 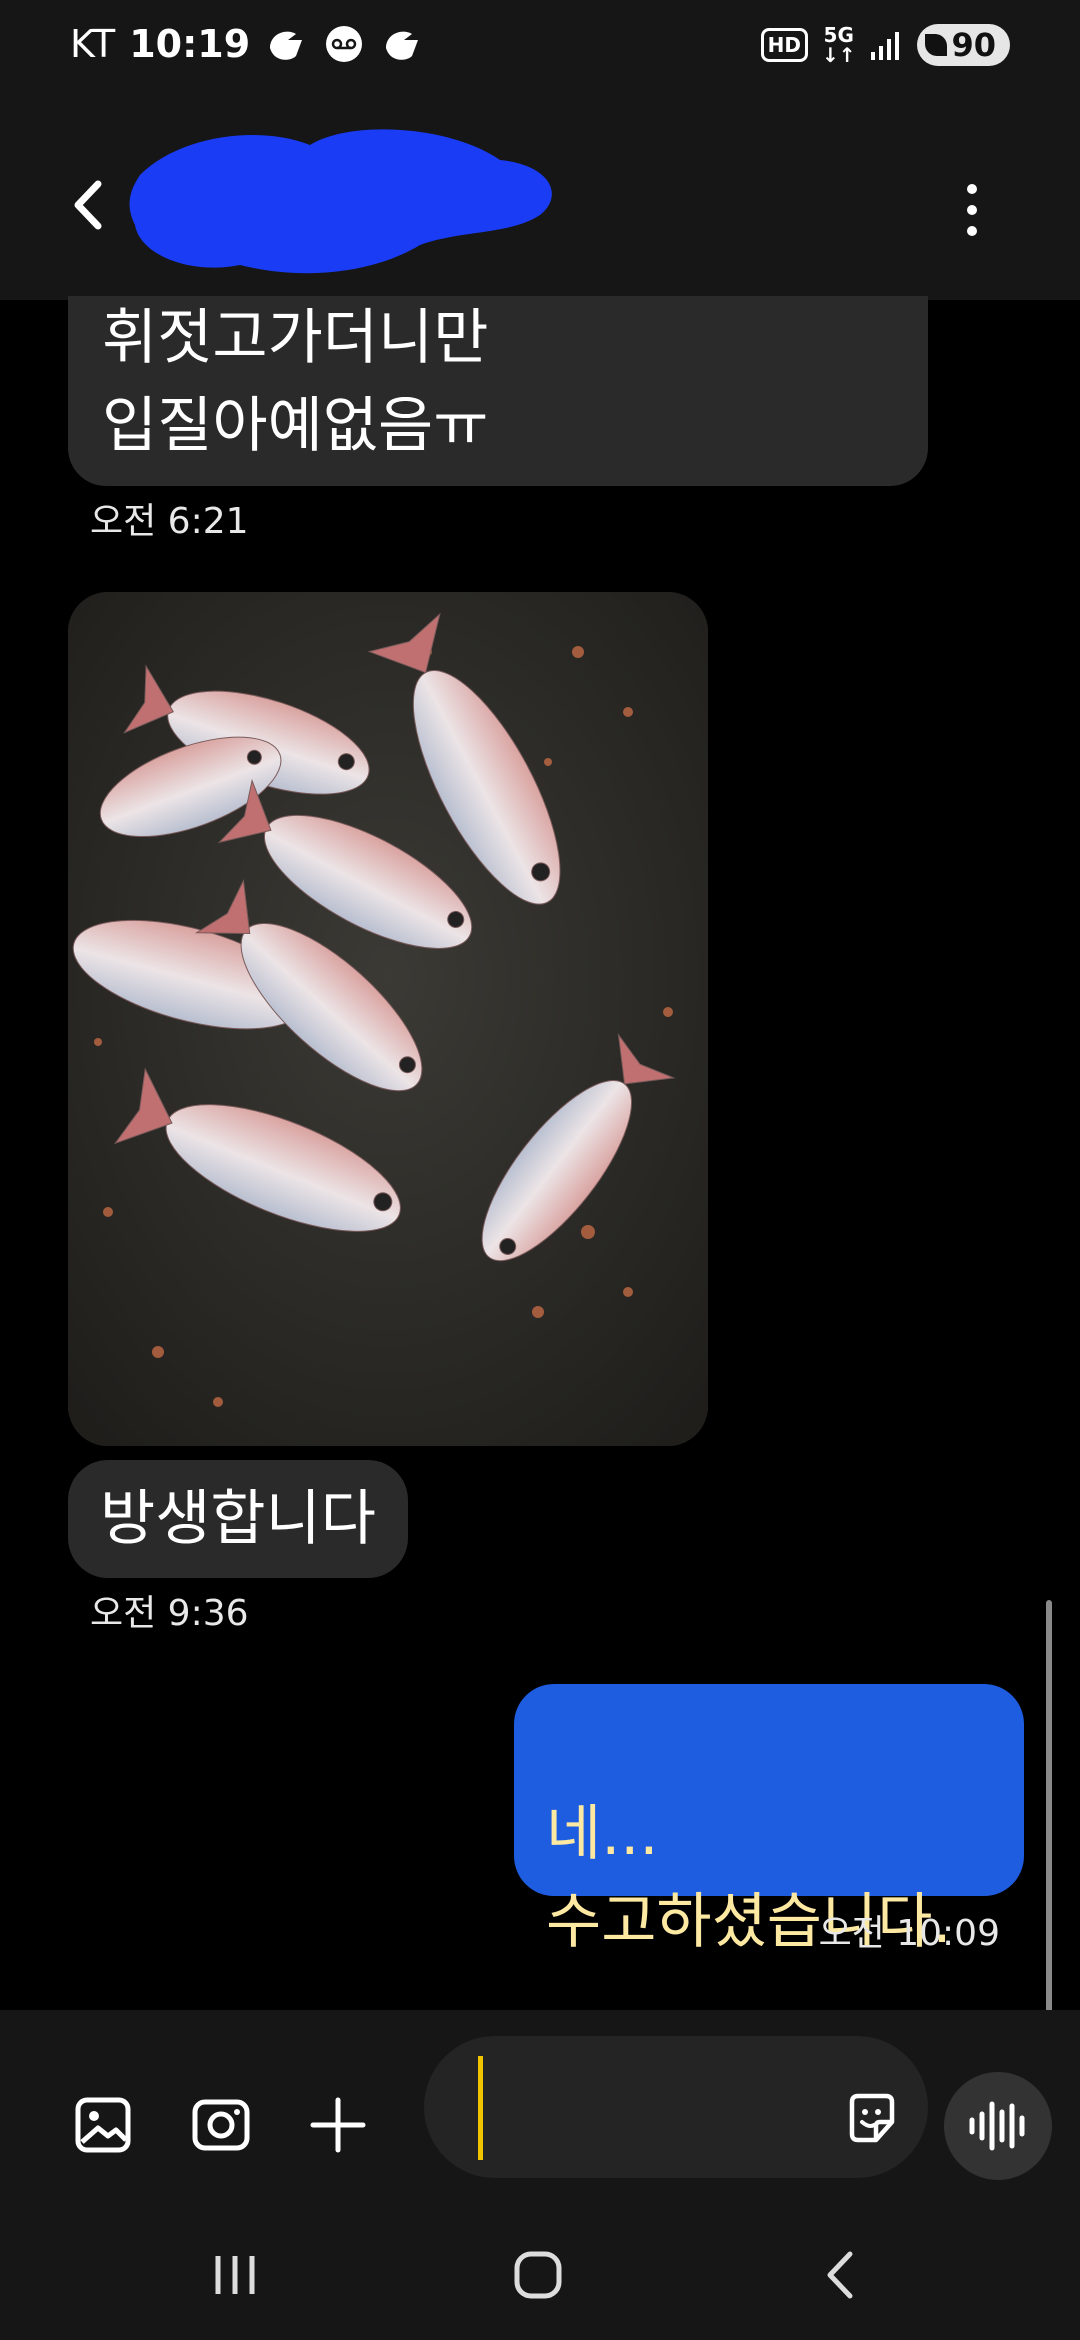 I want to click on carrier-label: KT, so click(x=93, y=44).